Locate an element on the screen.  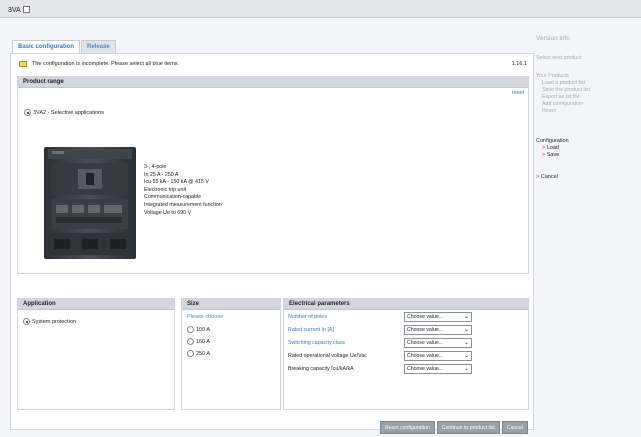
param-label: Rated operational voltage Ue/Vac is located at coordinates (327, 356).